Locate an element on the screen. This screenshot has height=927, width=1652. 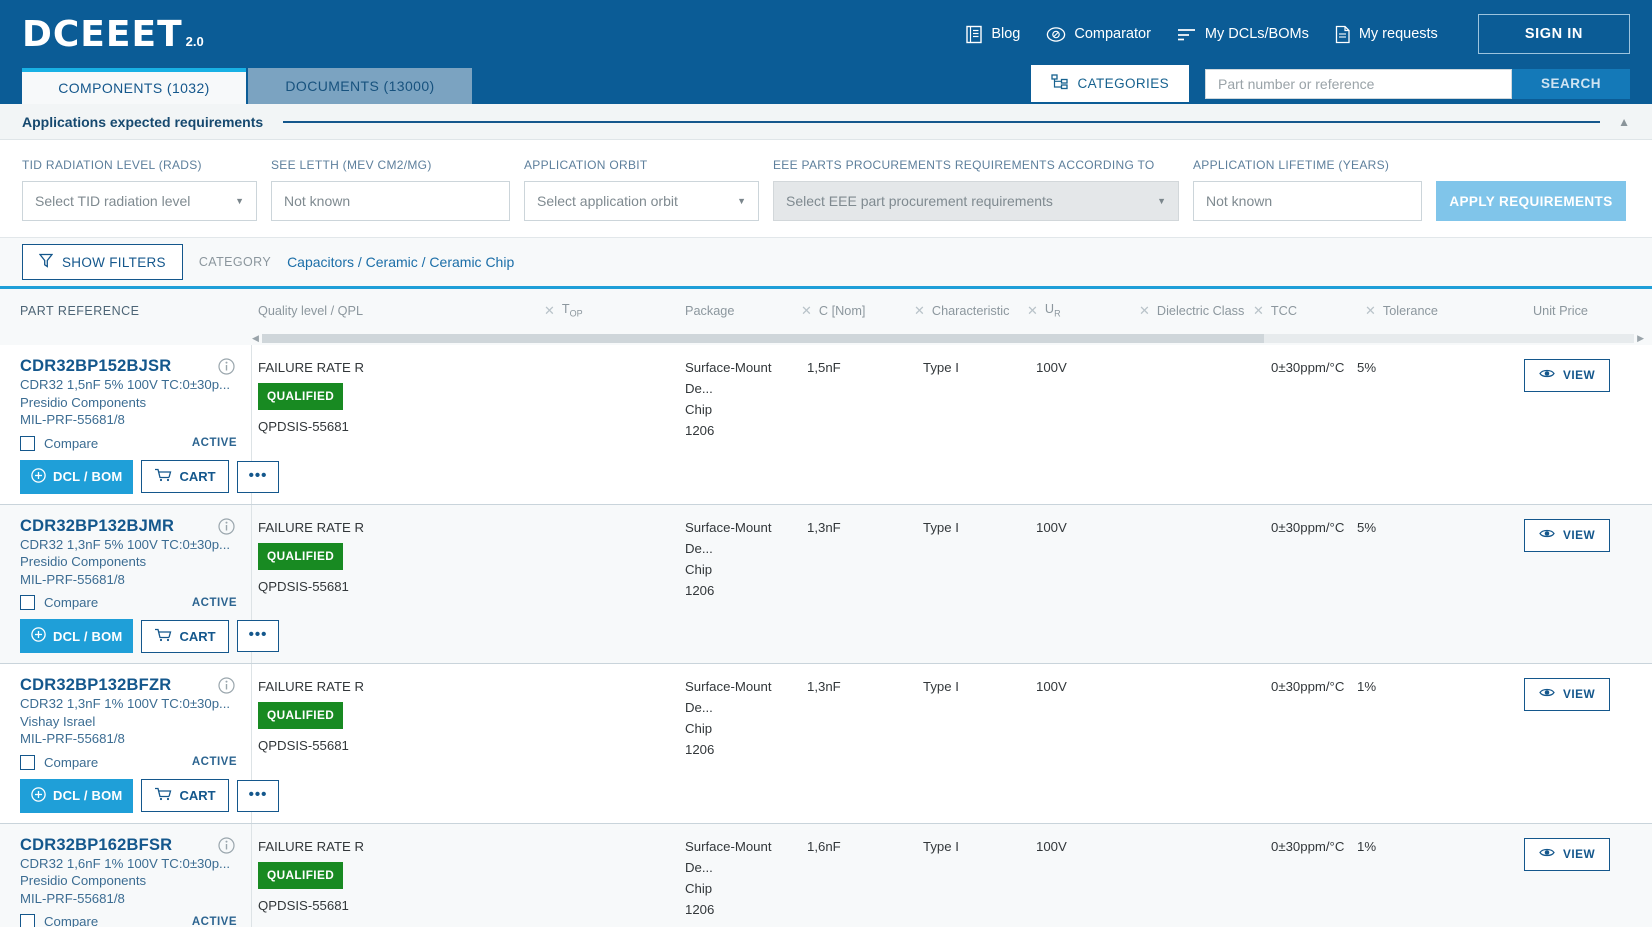
qualified-badge: QUALIFIED is located at coordinates (301, 396).